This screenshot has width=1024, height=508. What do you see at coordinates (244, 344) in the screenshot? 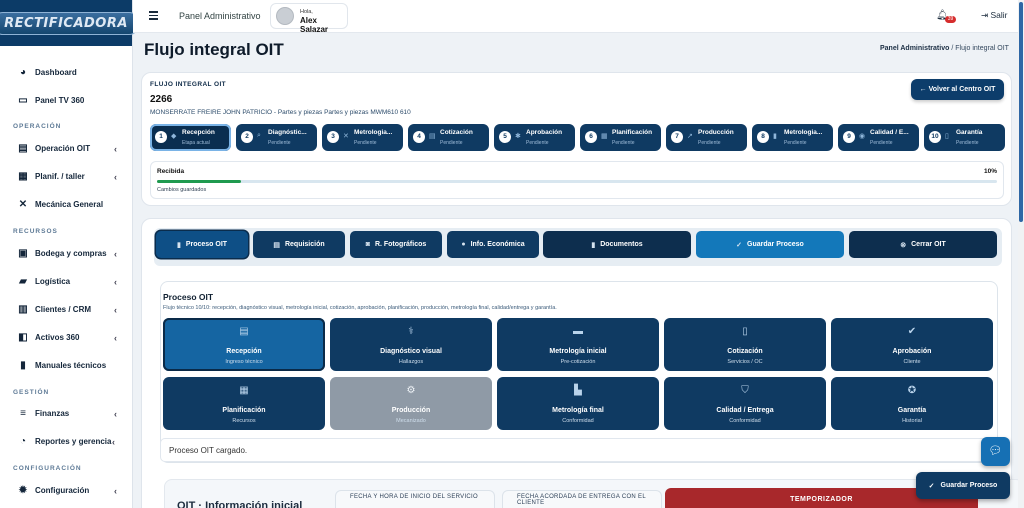
I see `tile-recepcion: ▤ Recepción Ingreso técnico` at bounding box center [244, 344].